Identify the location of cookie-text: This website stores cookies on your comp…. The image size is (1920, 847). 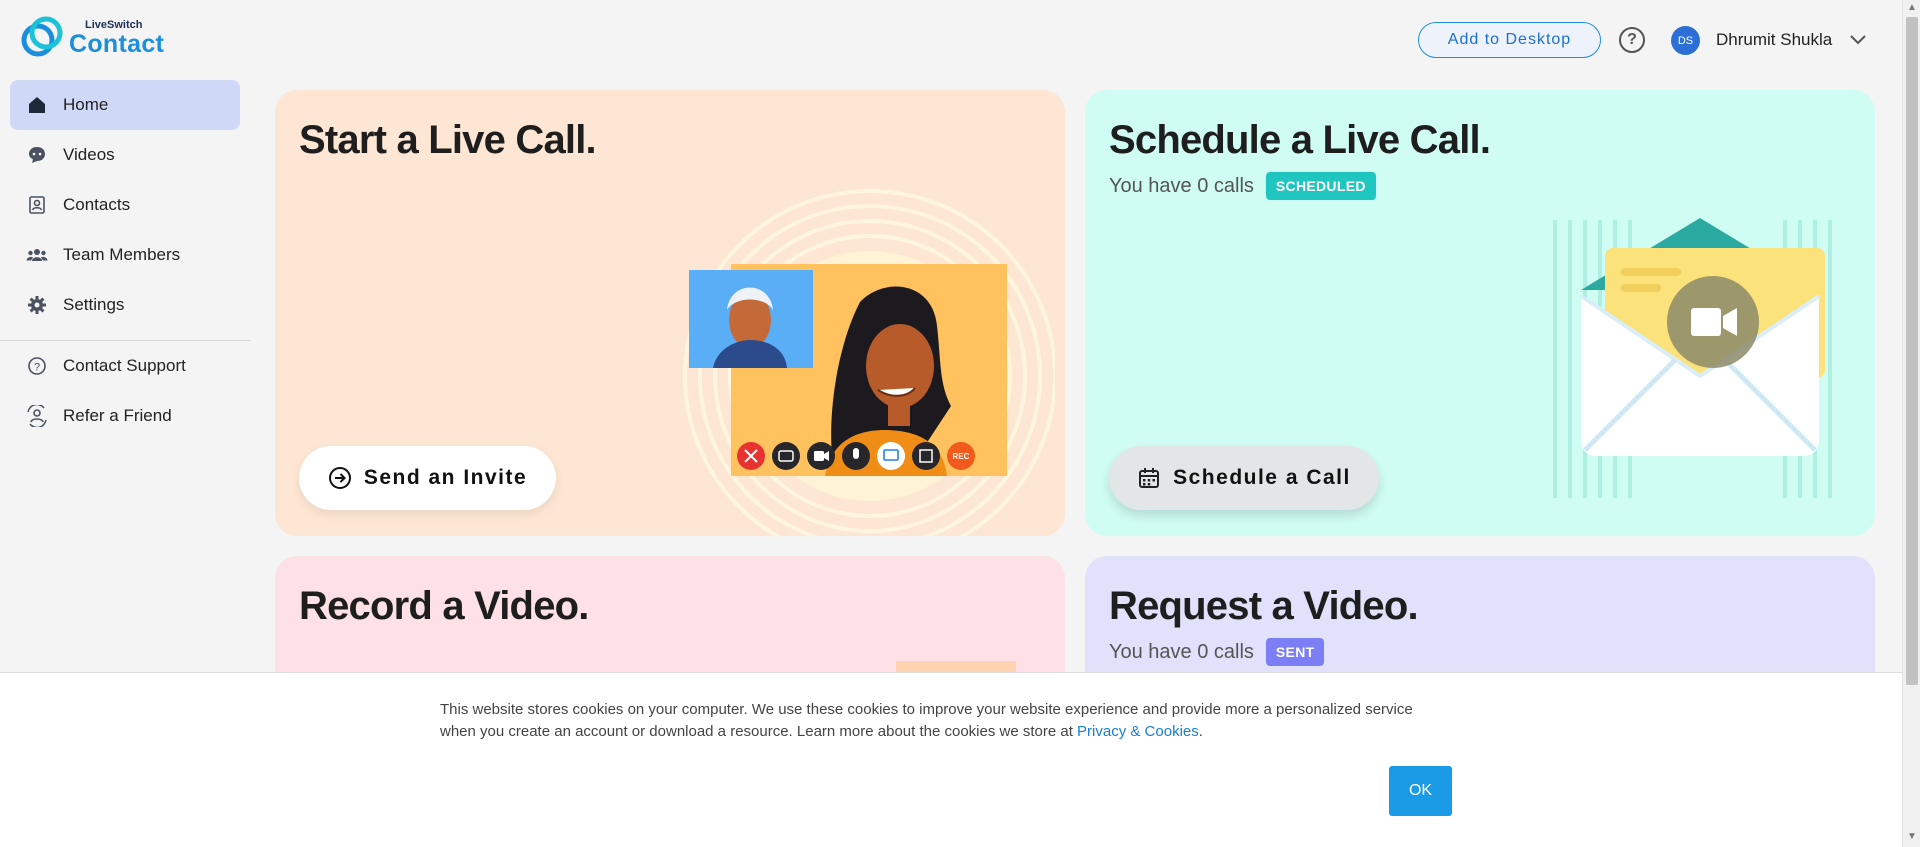
(926, 720).